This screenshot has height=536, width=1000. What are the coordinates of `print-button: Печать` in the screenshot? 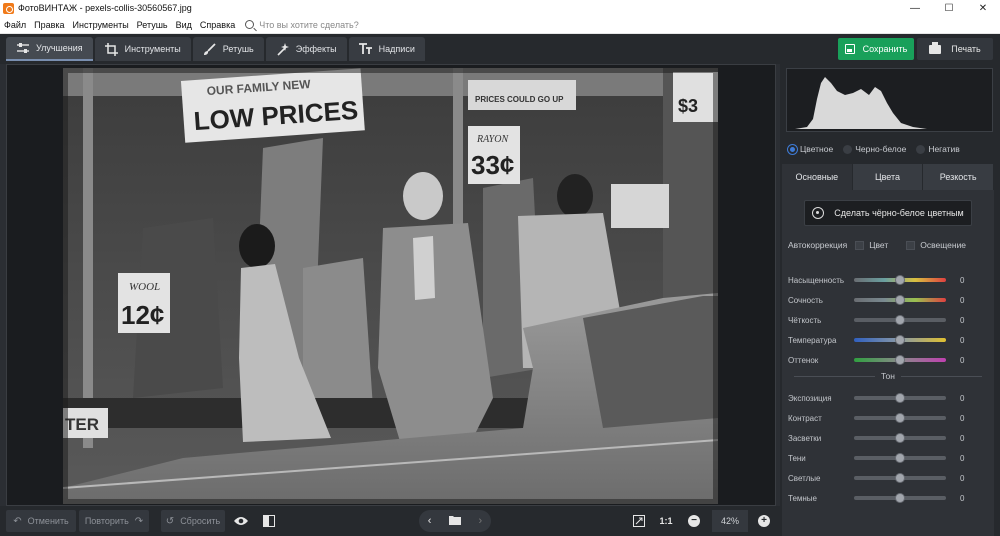 It's located at (955, 49).